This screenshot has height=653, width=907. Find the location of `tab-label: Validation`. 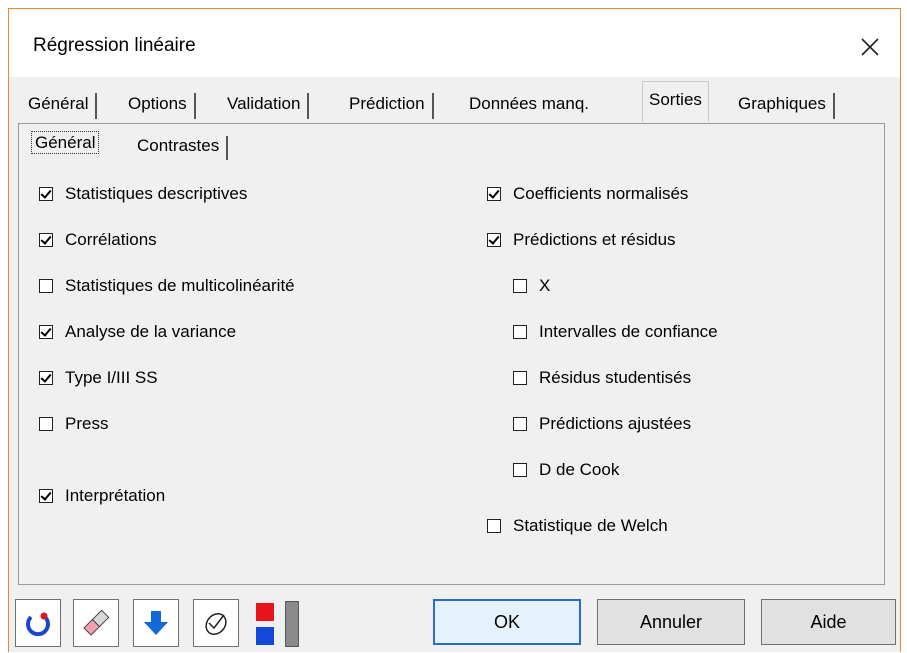

tab-label: Validation is located at coordinates (264, 103).